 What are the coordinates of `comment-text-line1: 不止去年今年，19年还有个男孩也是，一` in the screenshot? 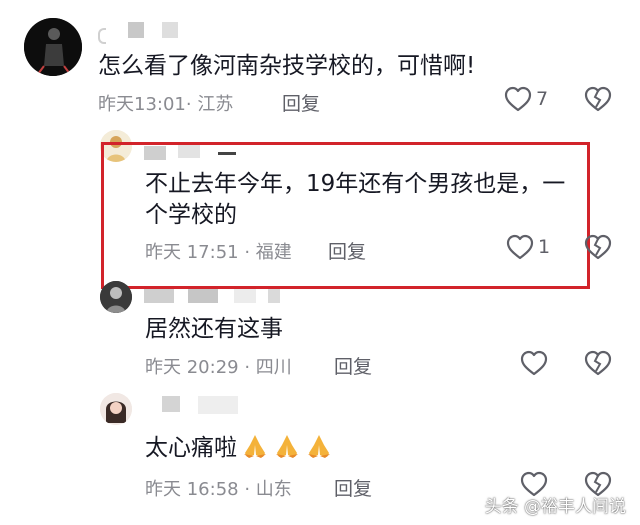 It's located at (355, 184).